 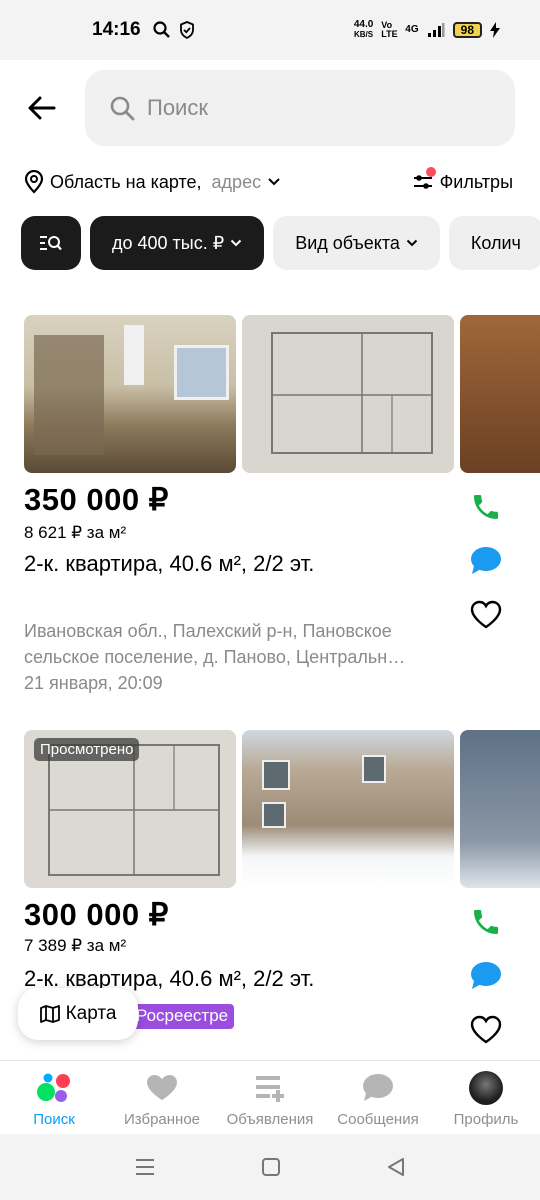 I want to click on listing-date: 21 января, 20:09, so click(x=93, y=683).